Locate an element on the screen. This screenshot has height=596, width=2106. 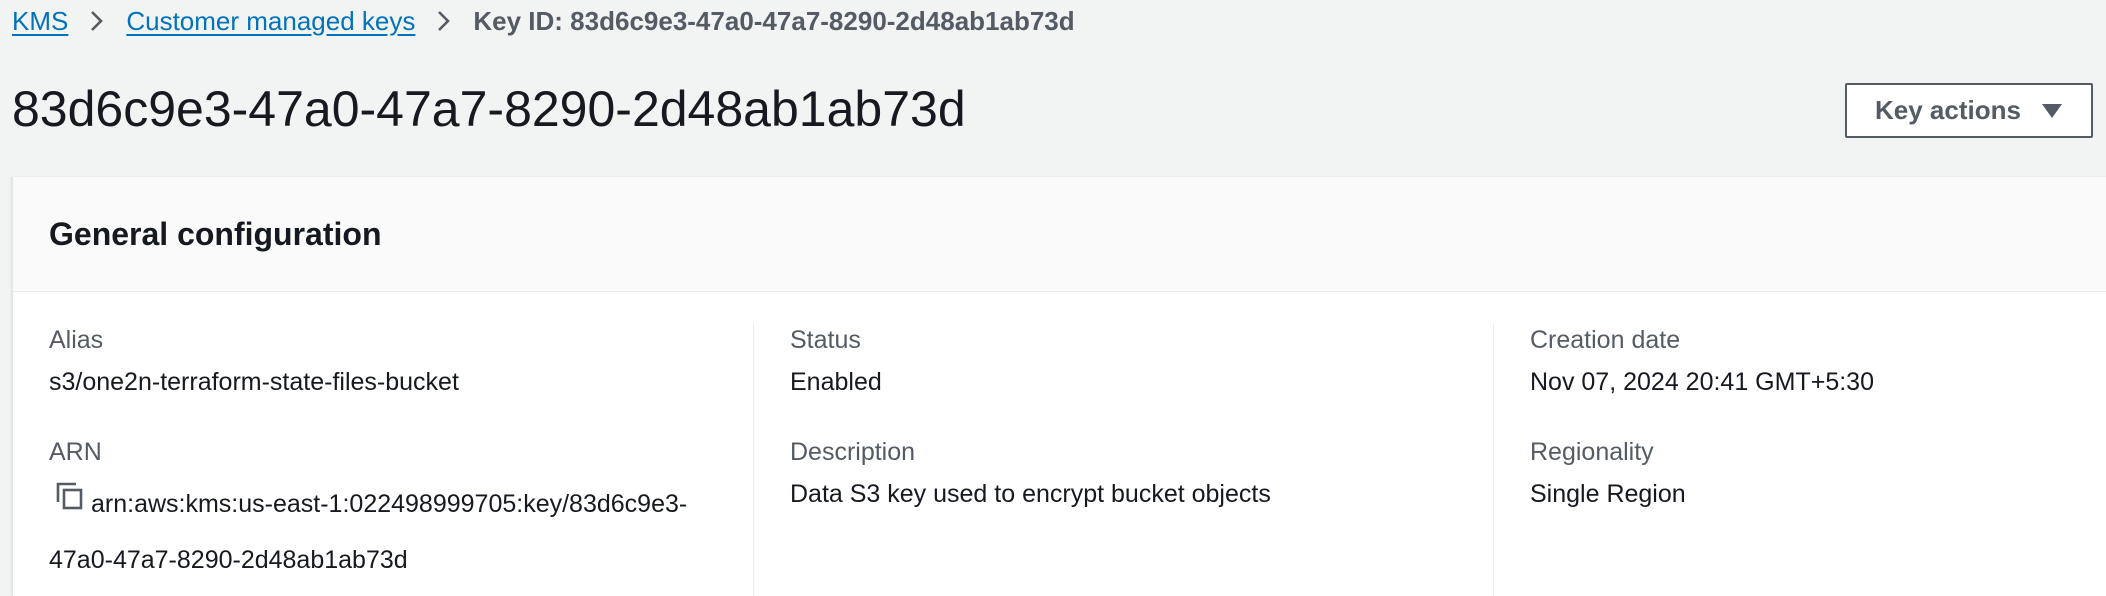
key-actions-button: Key actions is located at coordinates (1969, 110).